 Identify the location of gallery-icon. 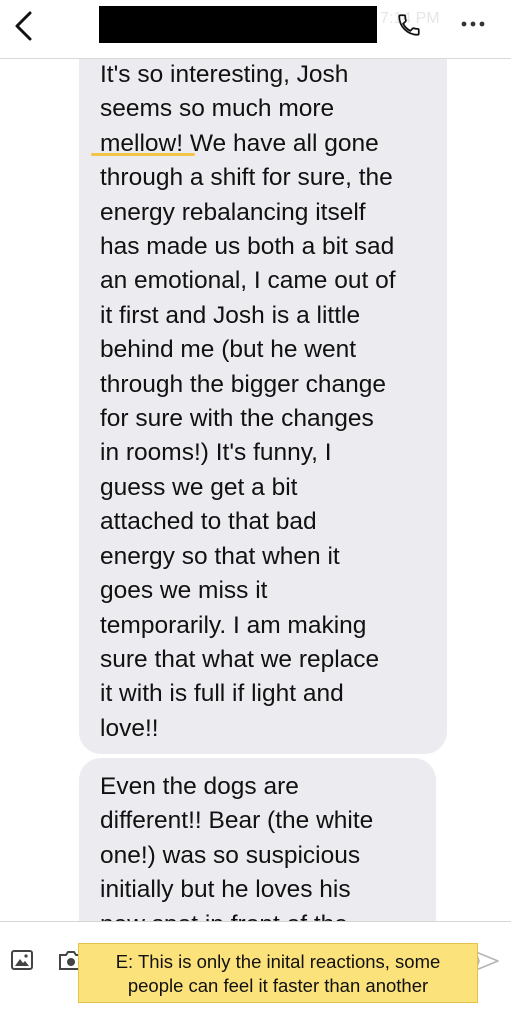
(22, 960).